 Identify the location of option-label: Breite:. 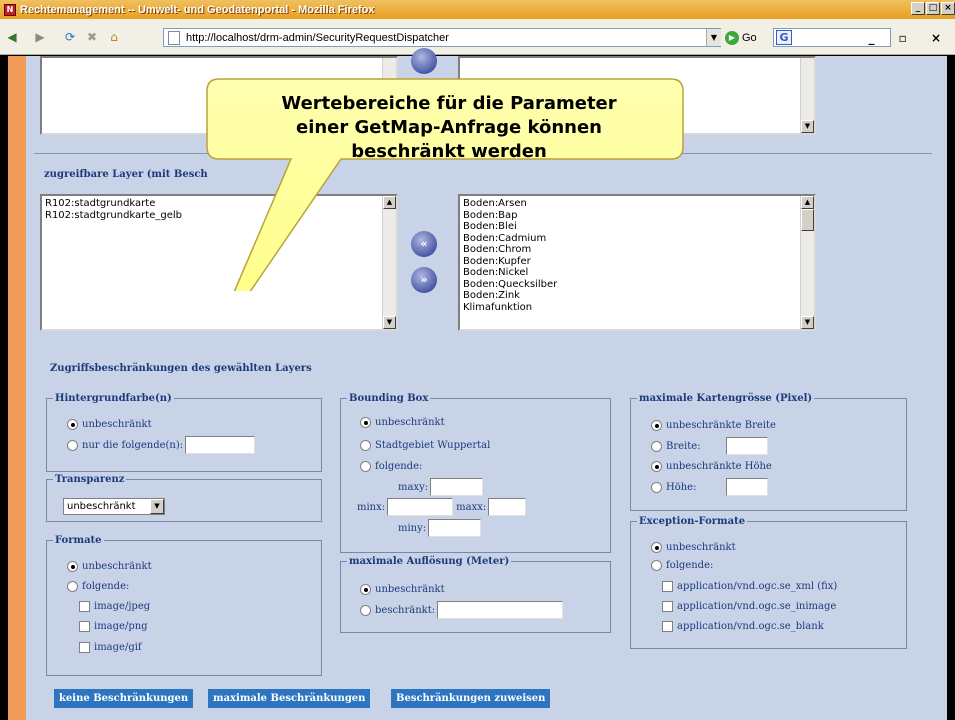
(683, 446).